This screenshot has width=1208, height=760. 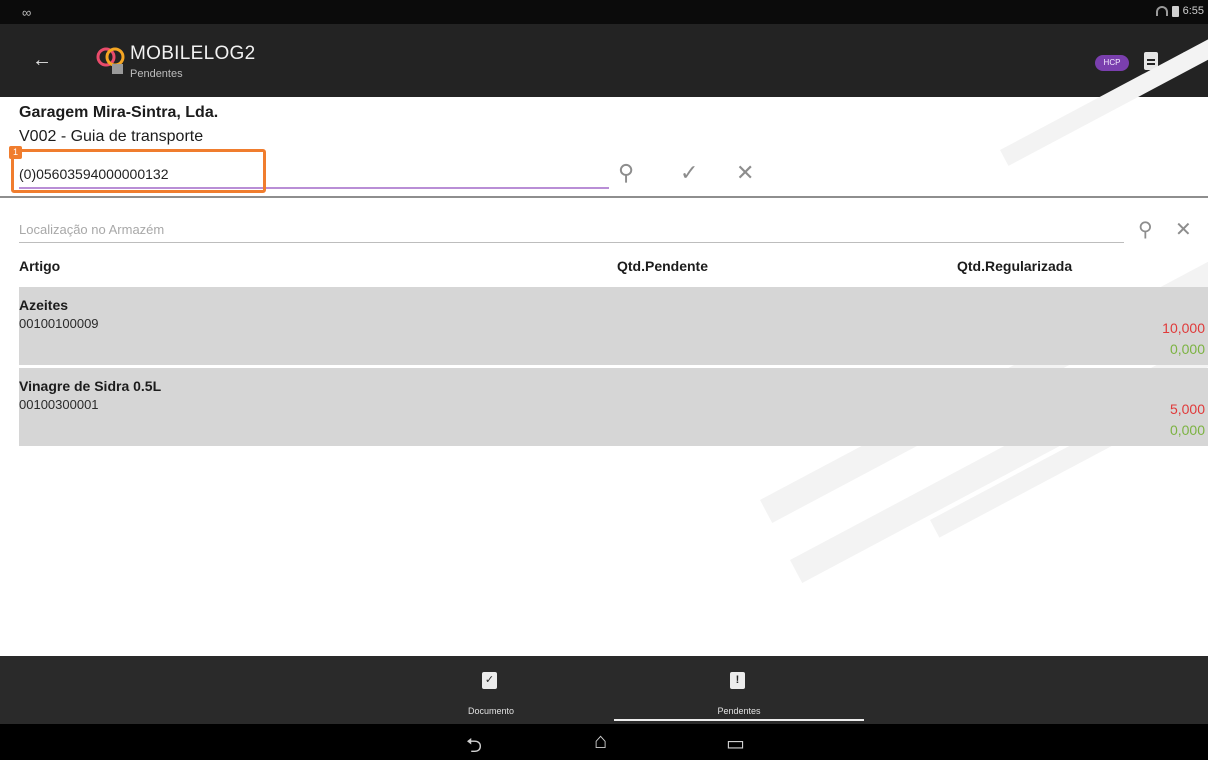 What do you see at coordinates (735, 743) in the screenshot?
I see `nav-recents-icon: ▭` at bounding box center [735, 743].